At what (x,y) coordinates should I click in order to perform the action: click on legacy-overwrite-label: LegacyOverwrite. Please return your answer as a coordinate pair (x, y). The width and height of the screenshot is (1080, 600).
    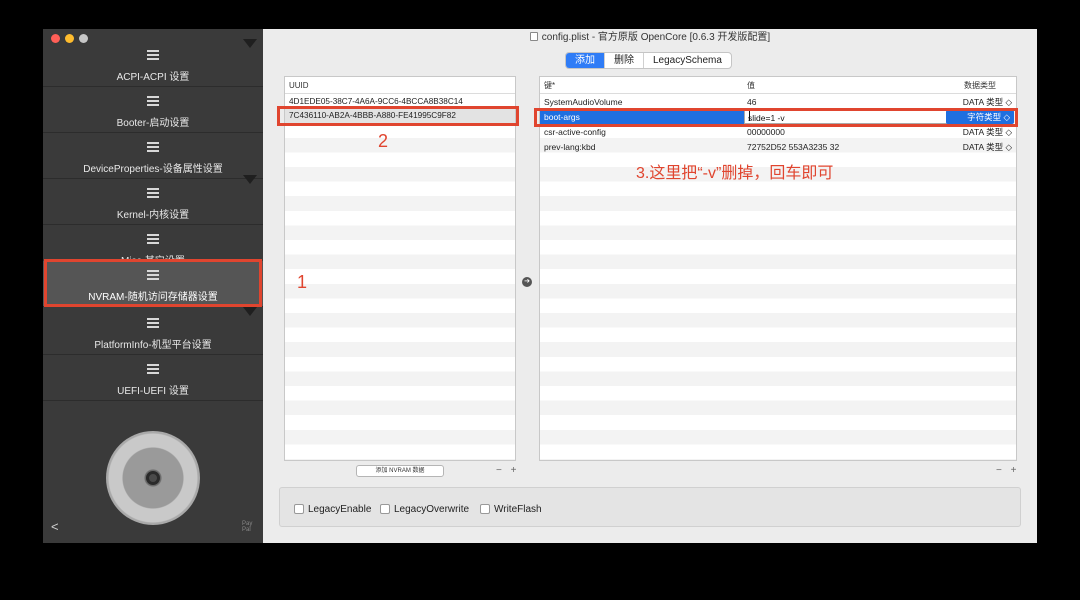
    Looking at the image, I should click on (432, 509).